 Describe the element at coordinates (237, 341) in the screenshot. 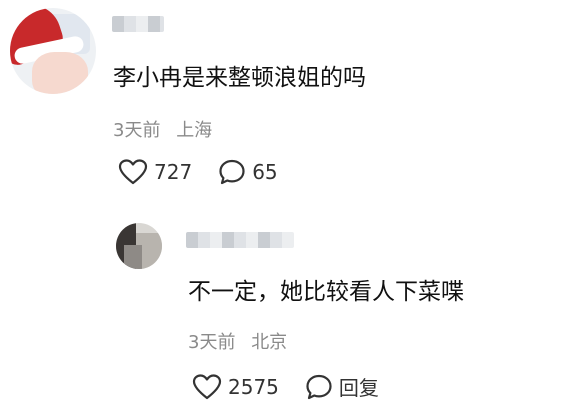

I see `reply-meta: 3天前 北京` at that location.